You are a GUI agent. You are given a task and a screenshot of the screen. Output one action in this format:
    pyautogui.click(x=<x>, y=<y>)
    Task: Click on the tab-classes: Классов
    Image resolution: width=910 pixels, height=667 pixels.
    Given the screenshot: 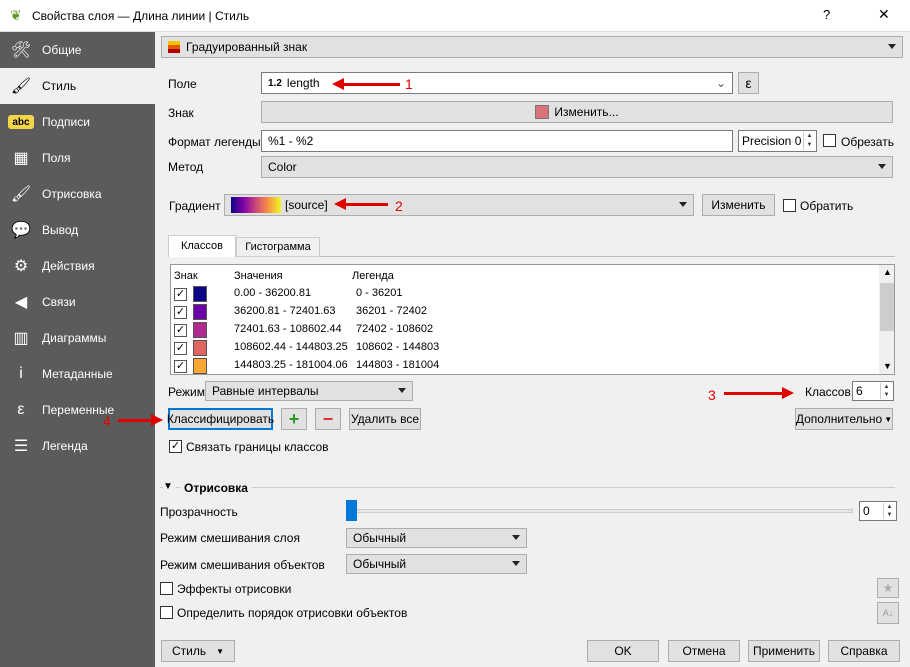 What is the action you would take?
    pyautogui.click(x=202, y=246)
    